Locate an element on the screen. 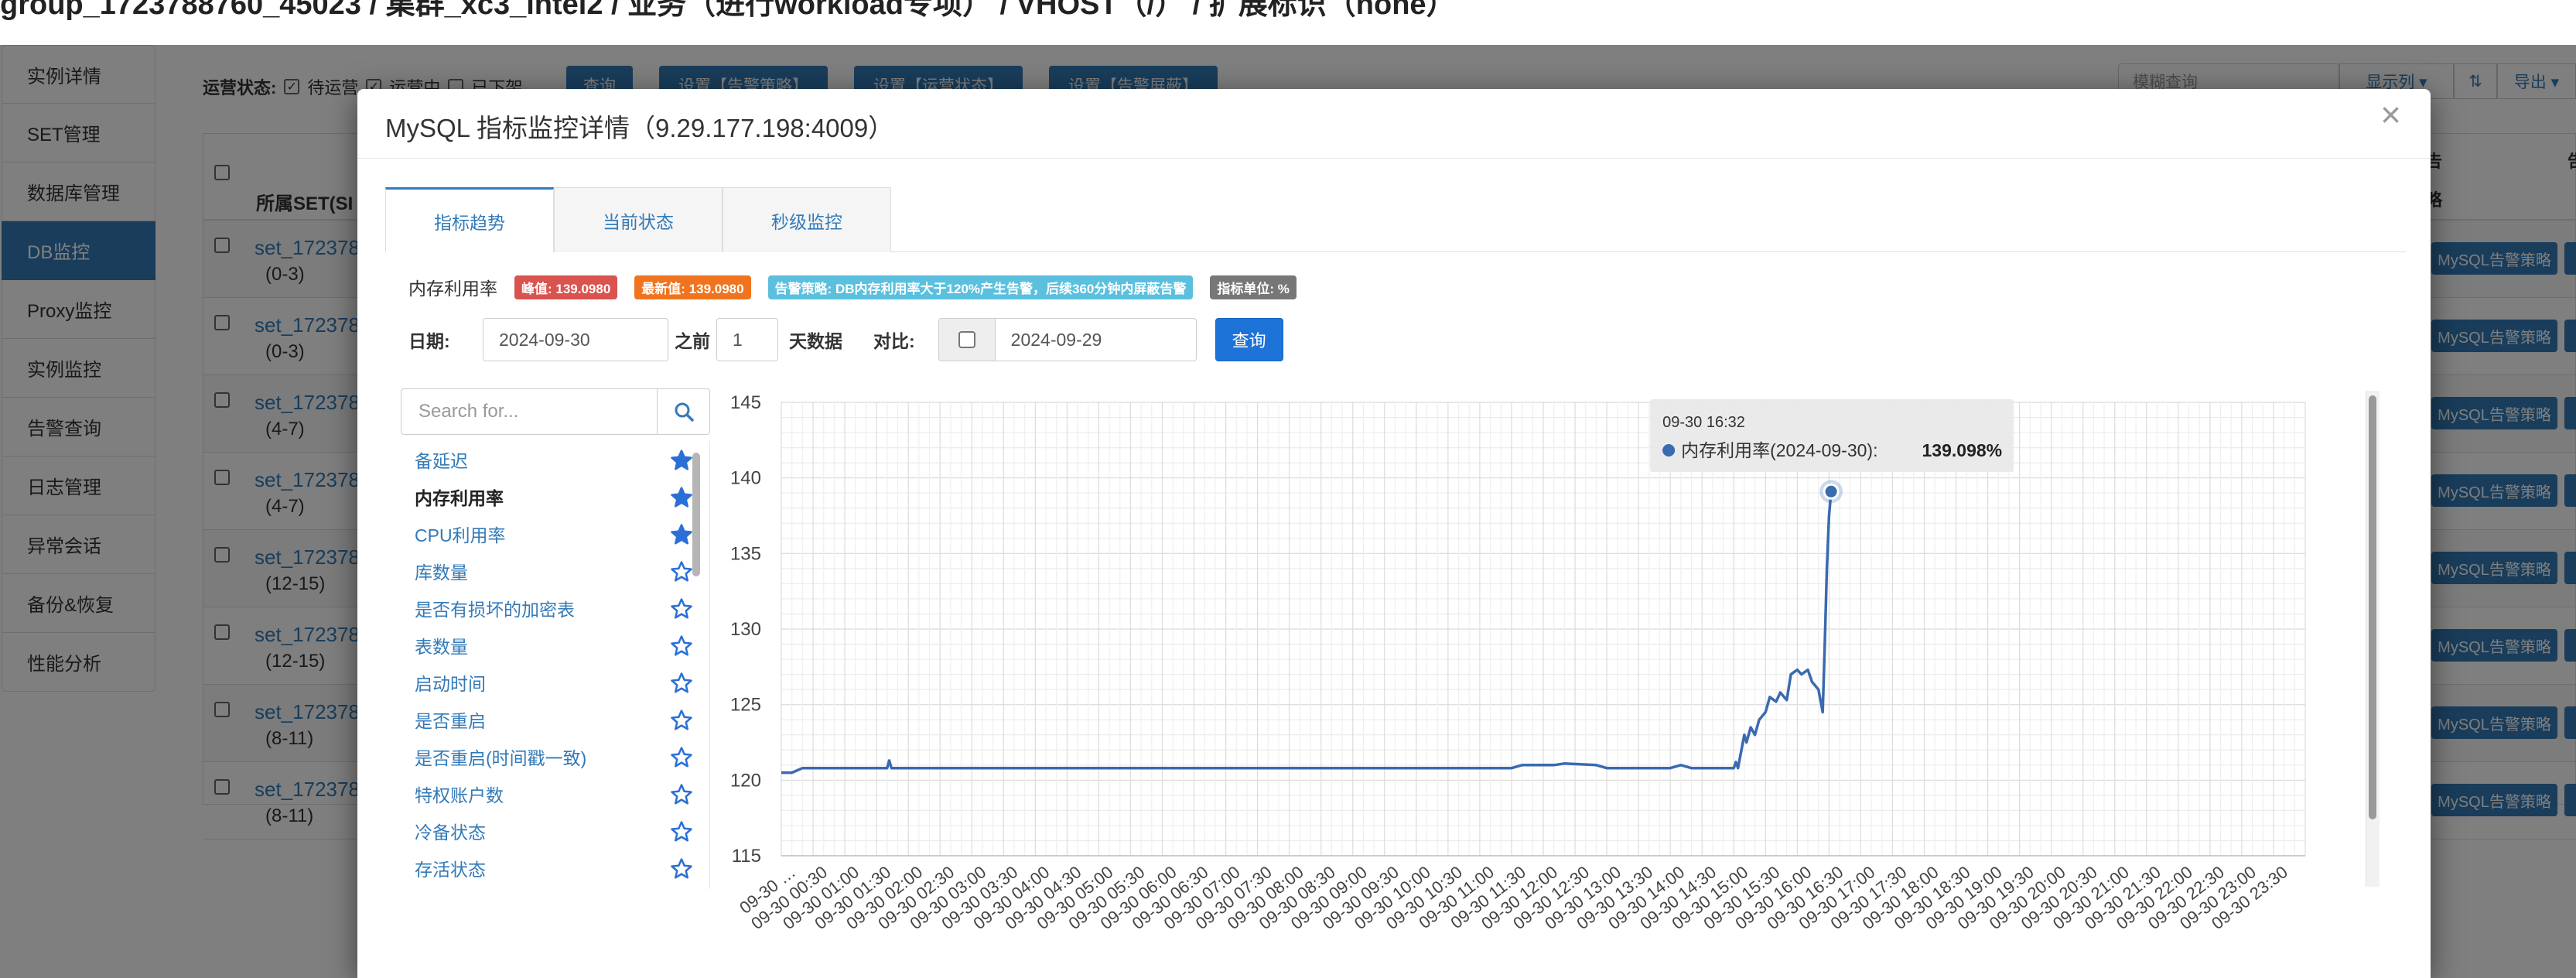 Image resolution: width=2576 pixels, height=978 pixels. unit-badge: 指标单位: % is located at coordinates (1253, 287).